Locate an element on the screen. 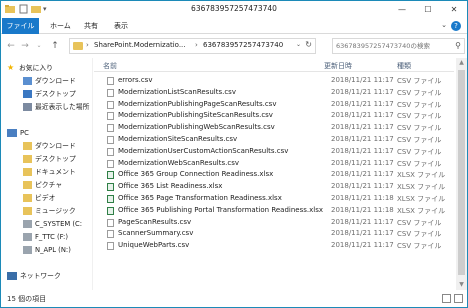 The image size is (468, 308). chevron-down-icon: ⌄ is located at coordinates (298, 44).